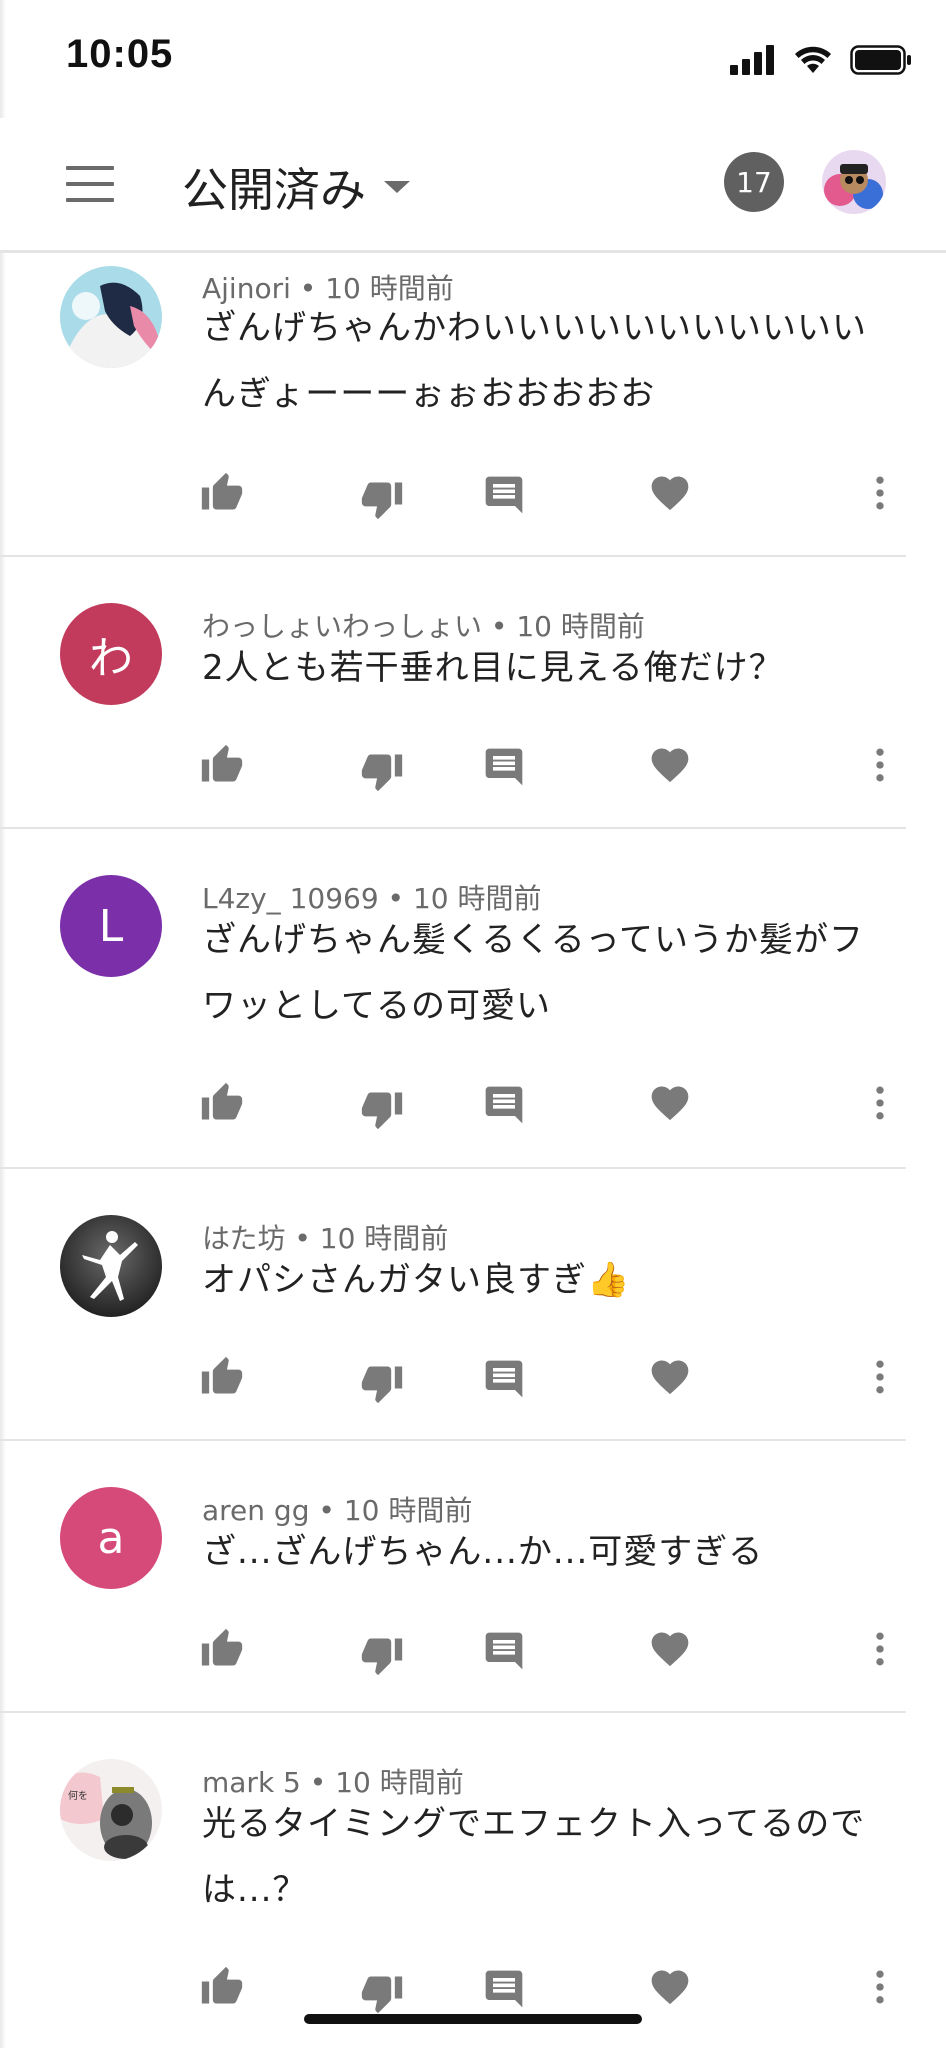 The width and height of the screenshot is (946, 2051). Describe the element at coordinates (483, 1552) in the screenshot. I see `comment-text: ざ...ざんげちゃん...か...可愛すぎる` at that location.